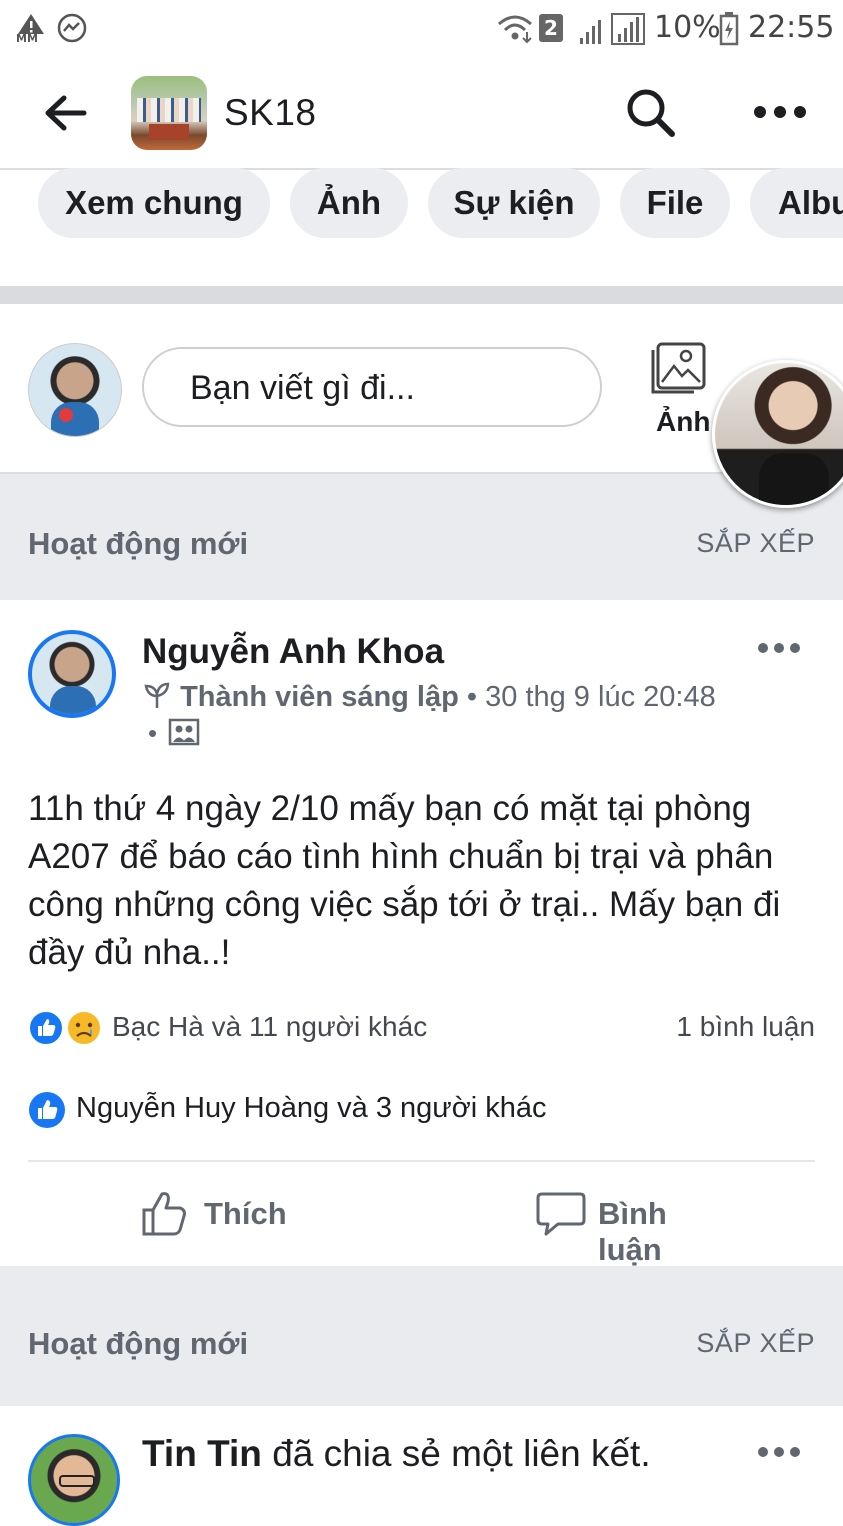 This screenshot has width=843, height=1526. I want to click on like-badge-icon, so click(47, 1110).